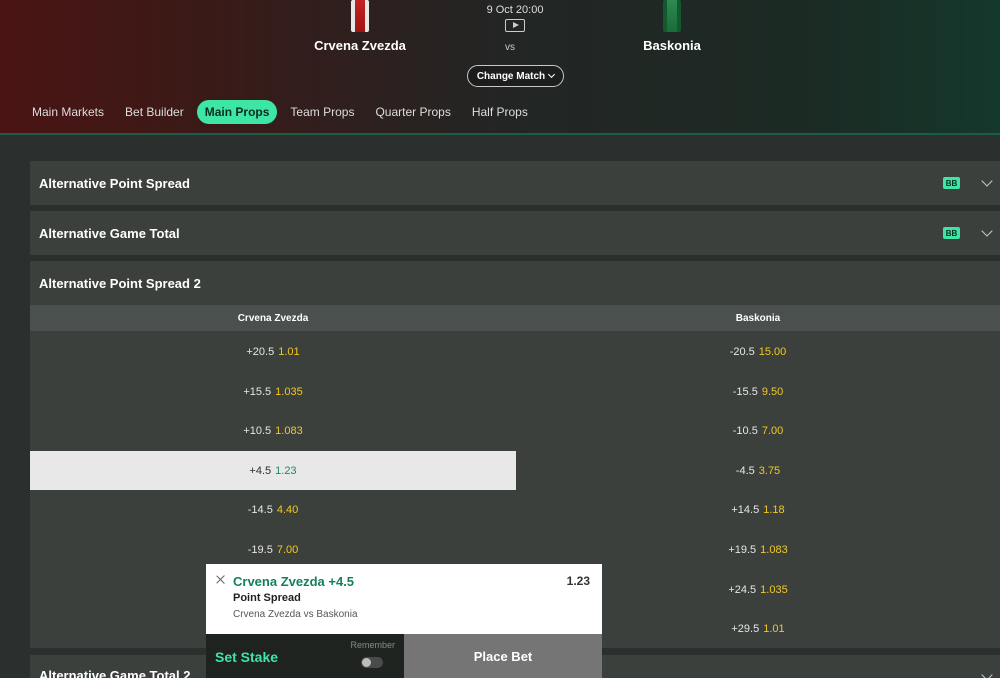 This screenshot has height=678, width=1000. Describe the element at coordinates (267, 598) in the screenshot. I see `selection-market: Point Spread` at that location.